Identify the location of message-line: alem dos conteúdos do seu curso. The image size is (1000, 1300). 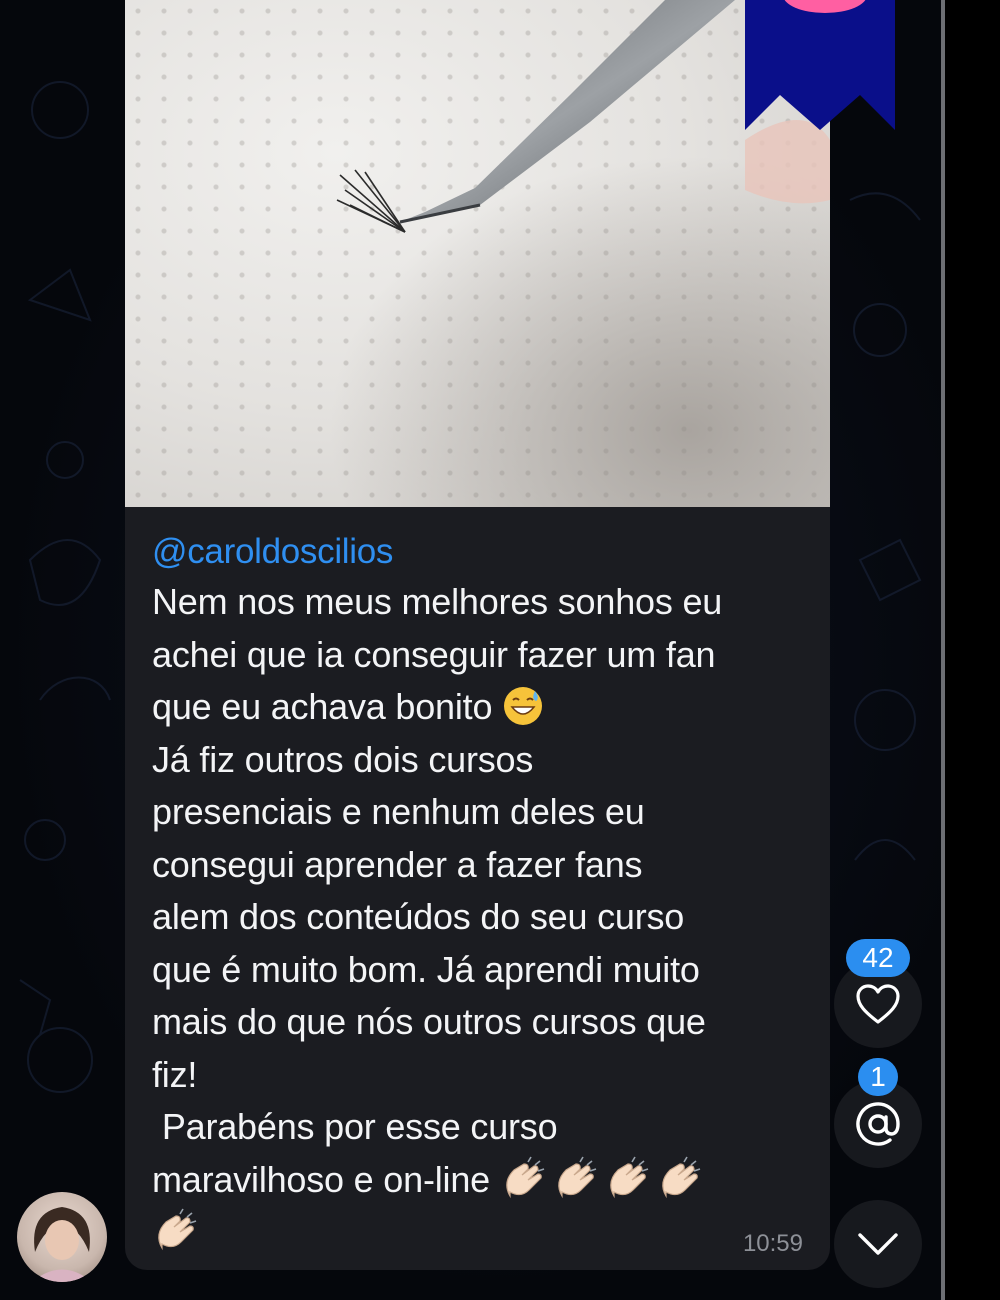
(418, 916).